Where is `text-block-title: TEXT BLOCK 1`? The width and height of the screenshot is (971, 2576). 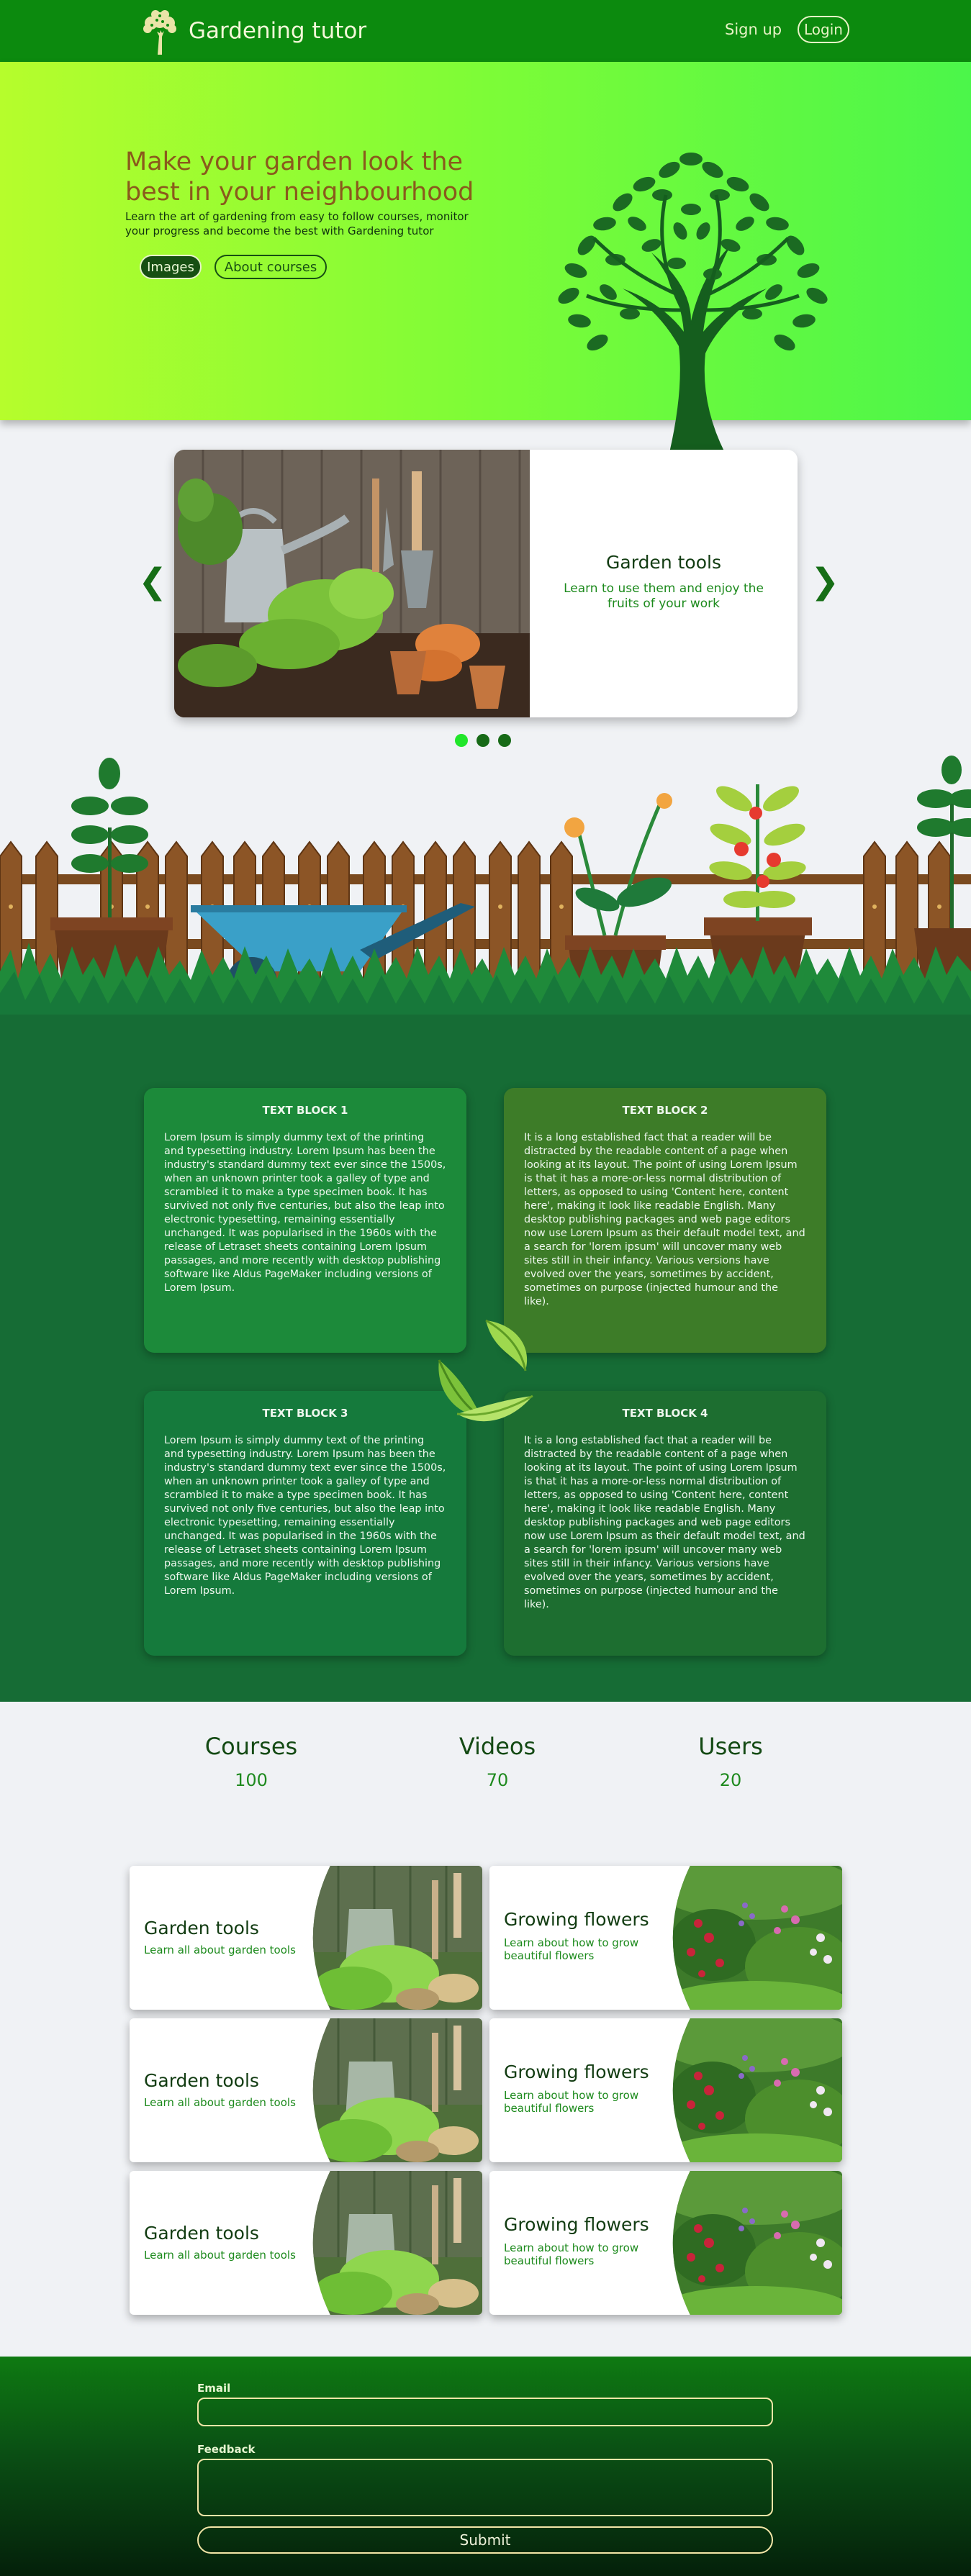
text-block-title: TEXT BLOCK 1 is located at coordinates (305, 1110).